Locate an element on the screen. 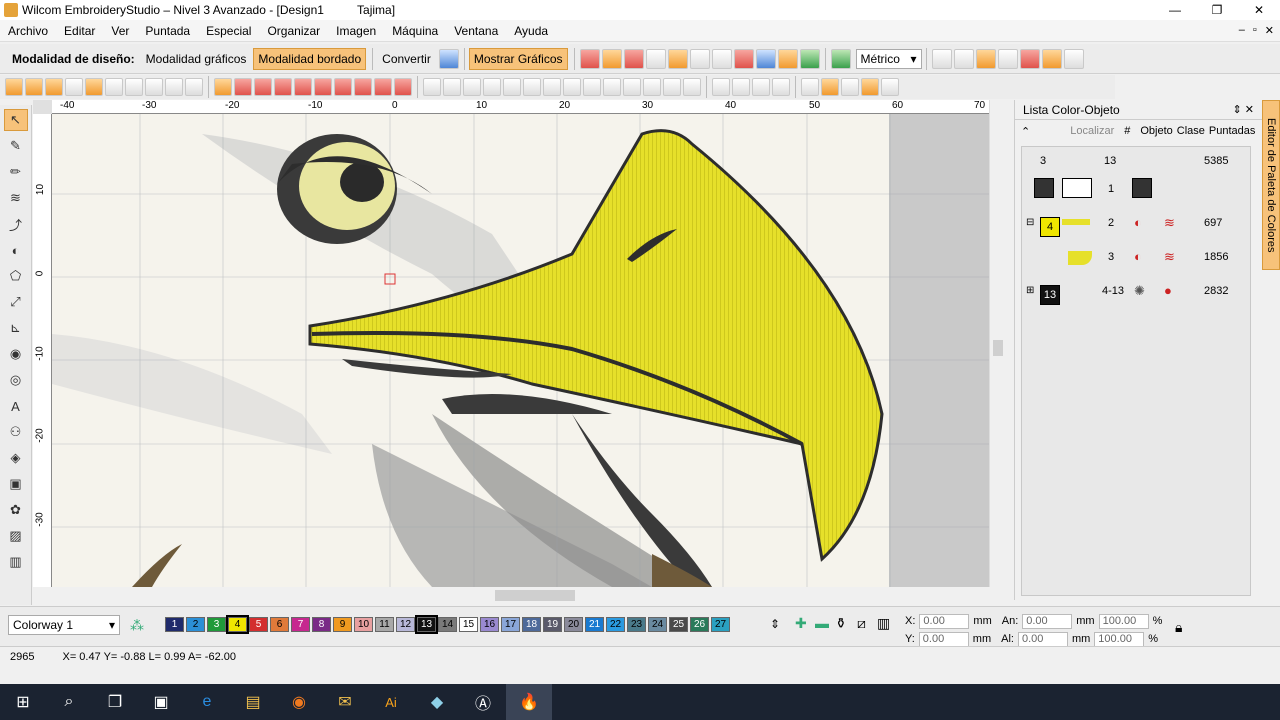 The image size is (1280, 720). palette-color-chip: 27 is located at coordinates (720, 624).